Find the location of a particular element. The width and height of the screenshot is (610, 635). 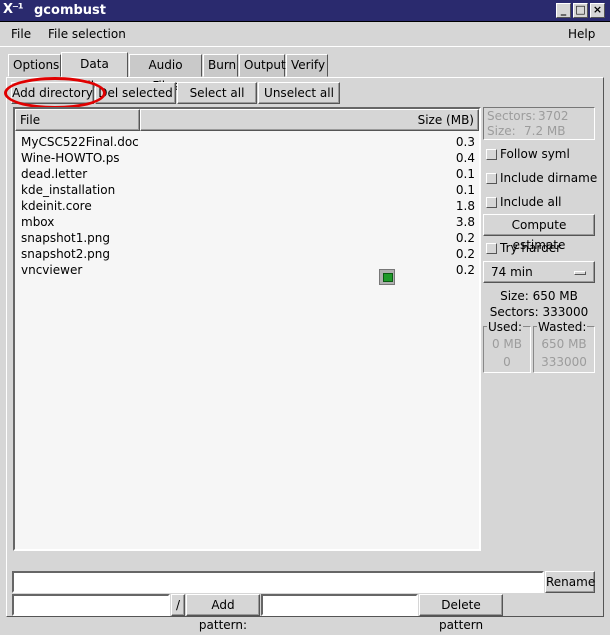

file-name: MyCSC522Final.doc is located at coordinates (80, 142).